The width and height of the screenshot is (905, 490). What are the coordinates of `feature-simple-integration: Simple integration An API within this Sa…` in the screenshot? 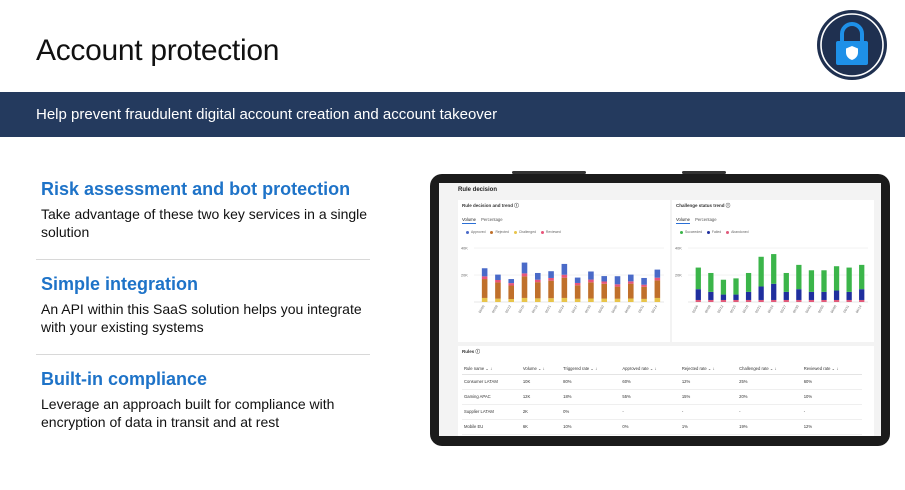 It's located at (203, 303).